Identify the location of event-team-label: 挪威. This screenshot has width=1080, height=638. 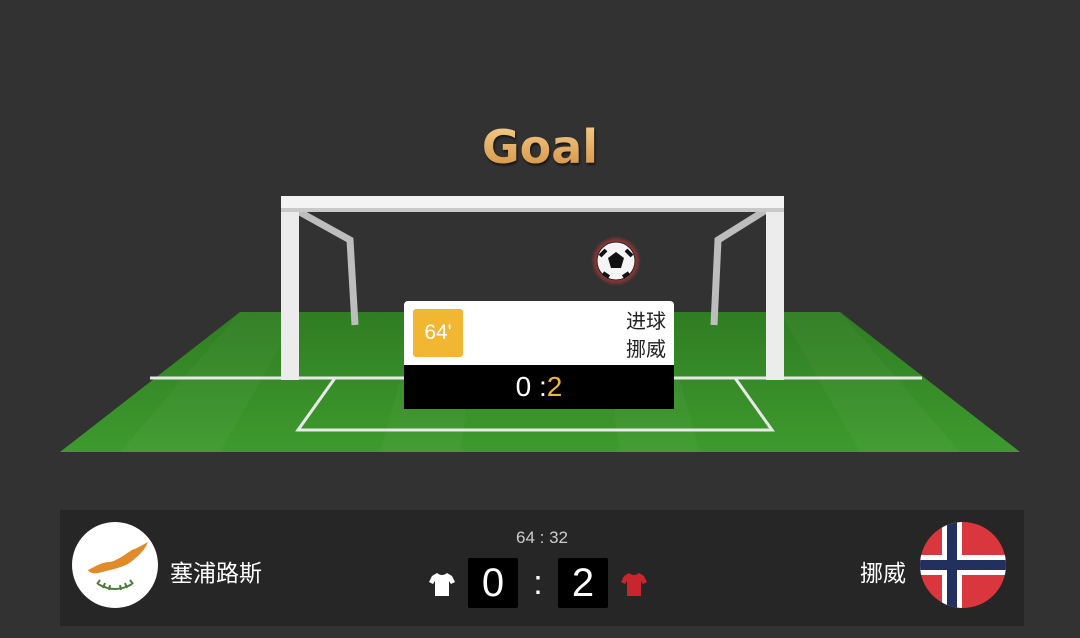
(646, 349).